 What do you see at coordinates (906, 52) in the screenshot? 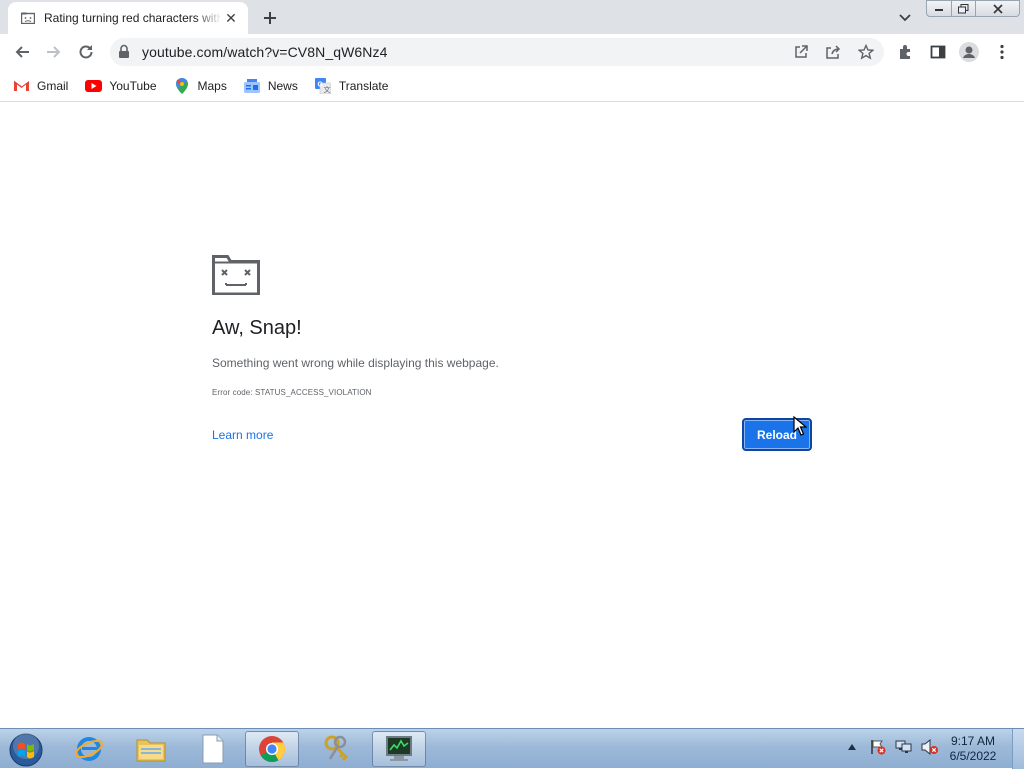
I see `extensions-puzzle-icon` at bounding box center [906, 52].